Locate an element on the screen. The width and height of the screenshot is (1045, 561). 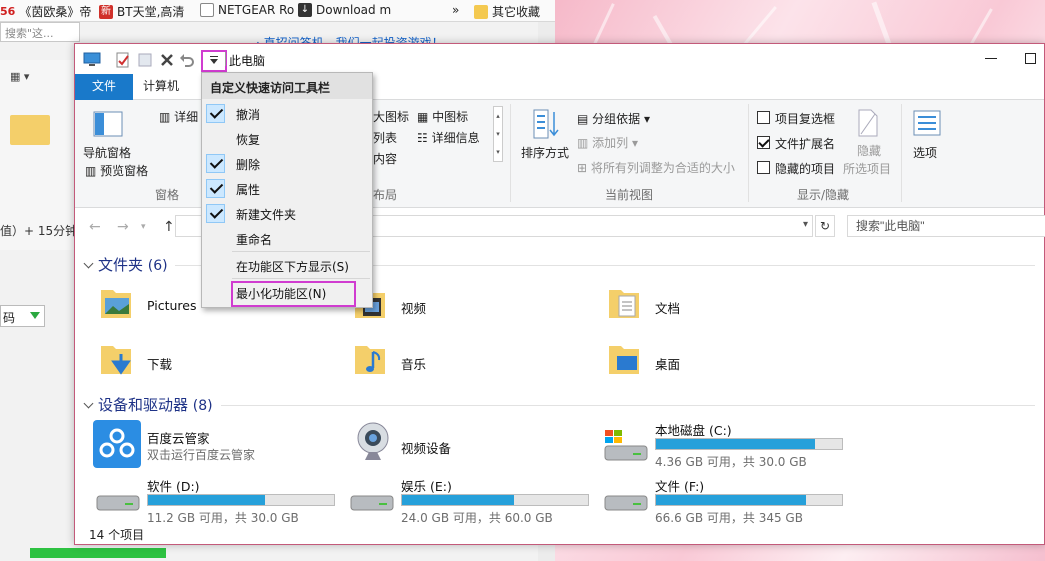
bookmark-item: 56 《茵欧桑》帝 is located at coordinates (45, 11).